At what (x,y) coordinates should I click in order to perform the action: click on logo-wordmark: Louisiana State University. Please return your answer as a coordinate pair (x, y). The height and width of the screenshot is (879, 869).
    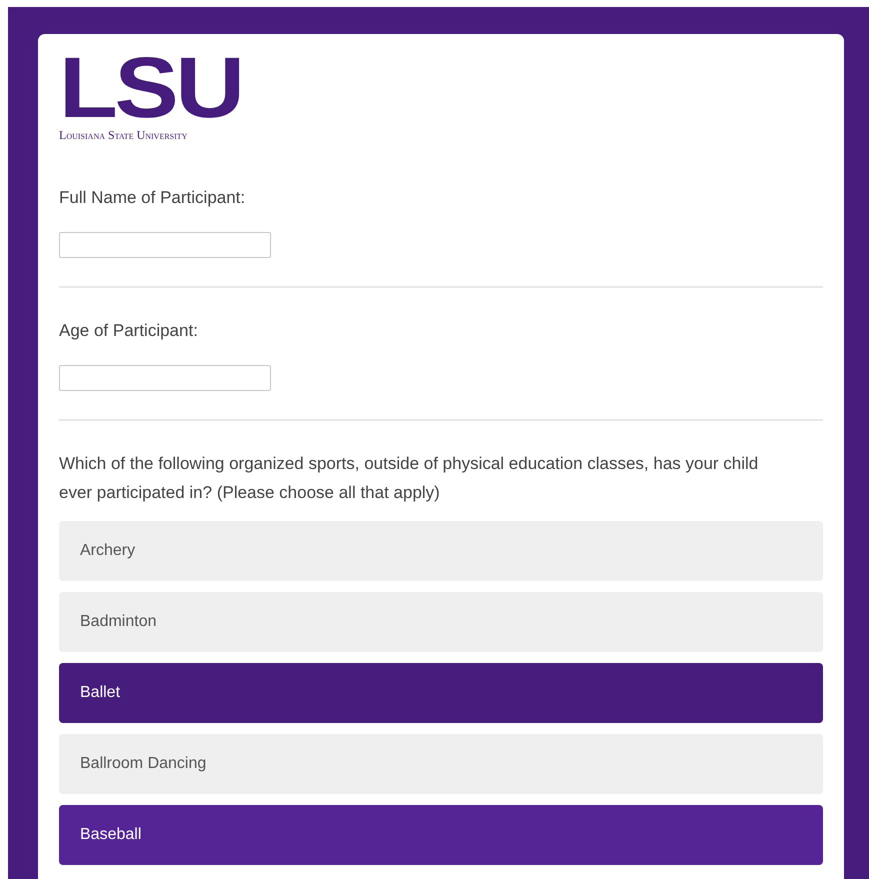
    Looking at the image, I should click on (123, 135).